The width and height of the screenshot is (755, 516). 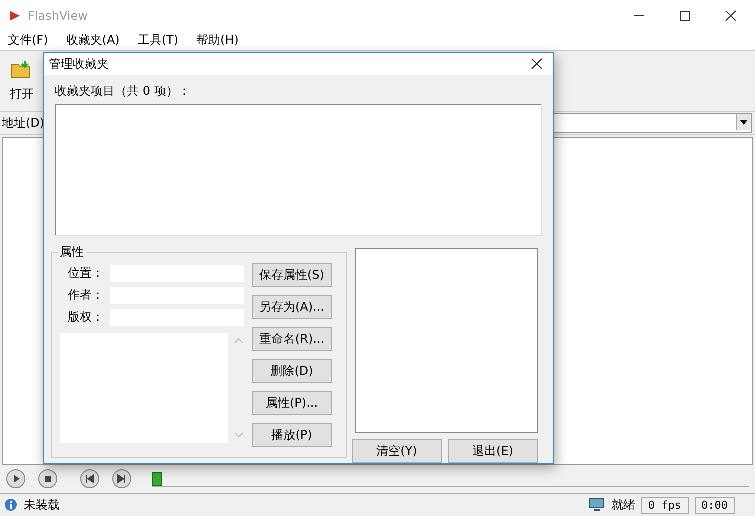 I want to click on window-title: FlashView, so click(x=58, y=15).